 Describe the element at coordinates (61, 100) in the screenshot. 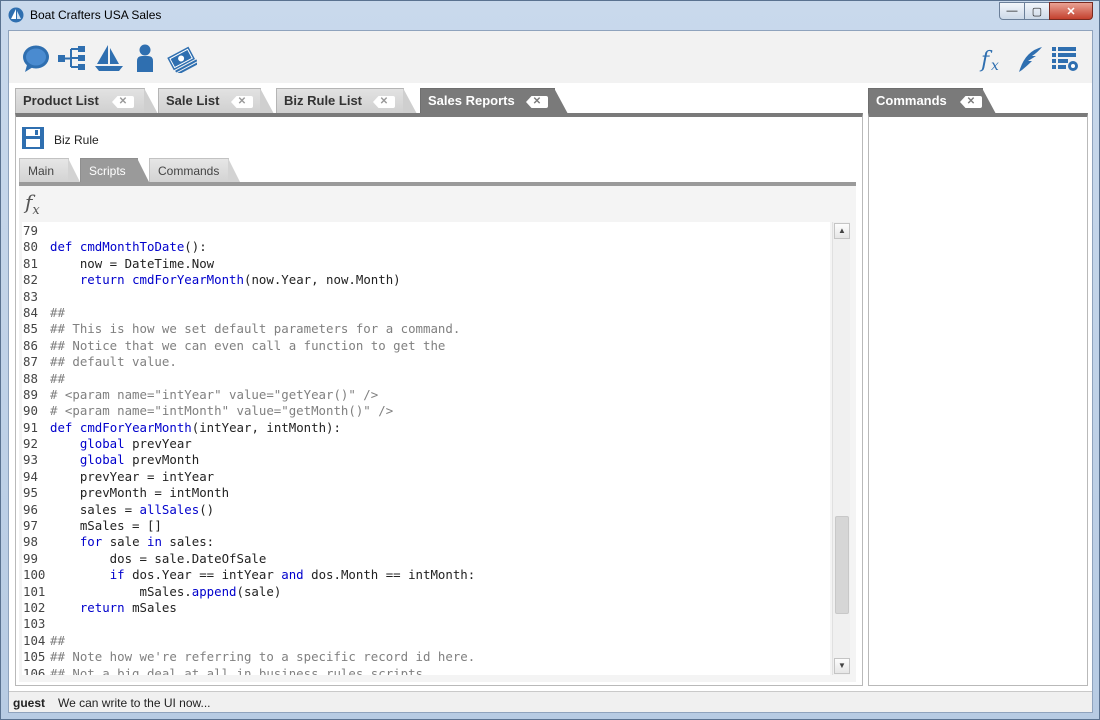

I see `tab-label: Product List` at that location.